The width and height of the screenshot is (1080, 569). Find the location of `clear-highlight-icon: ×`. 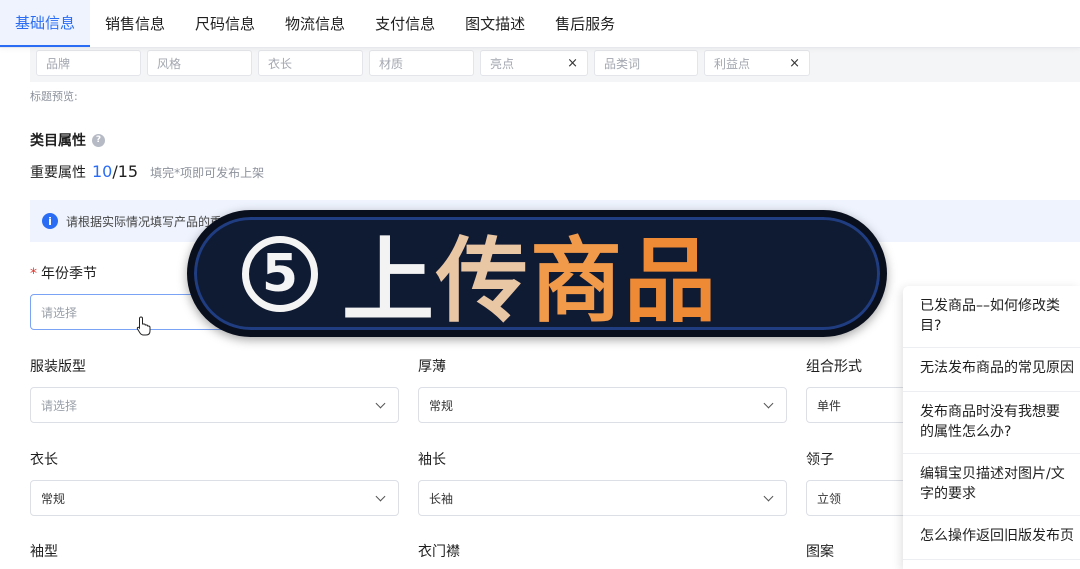

clear-highlight-icon: × is located at coordinates (572, 63).